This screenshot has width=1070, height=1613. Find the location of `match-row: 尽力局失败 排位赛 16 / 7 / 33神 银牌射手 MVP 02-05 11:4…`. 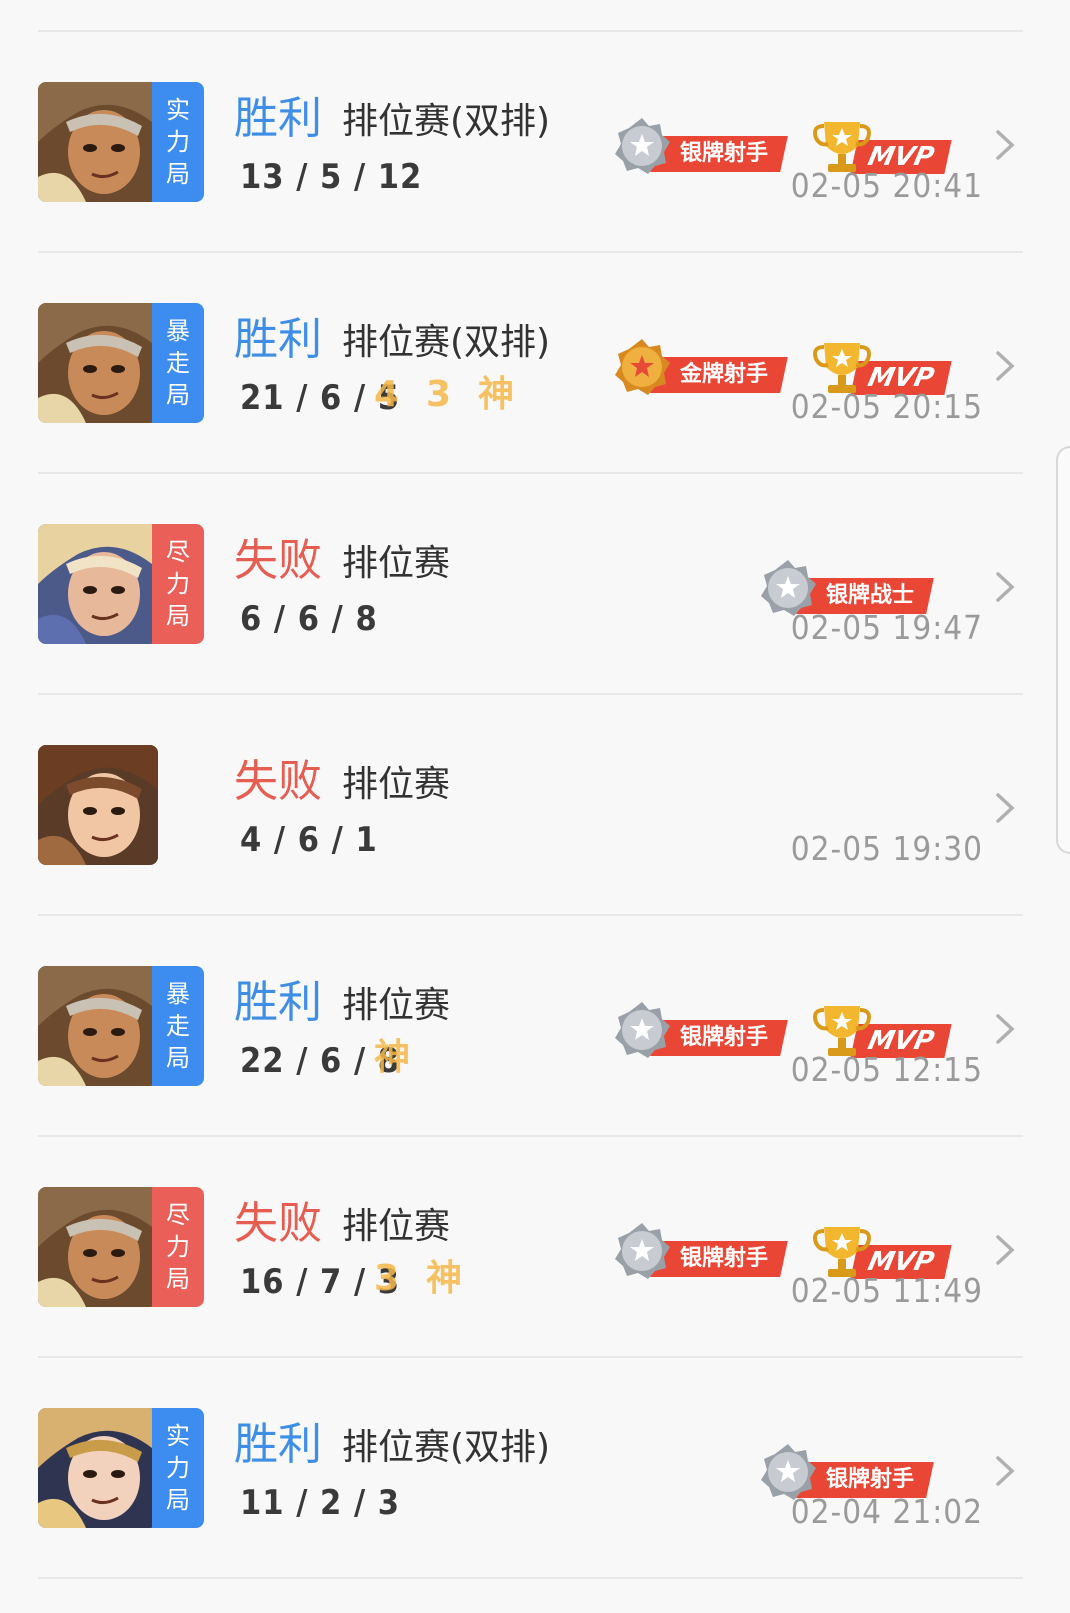

match-row: 尽力局失败 排位赛 16 / 7 / 33神 银牌射手 MVP 02-05 11:4… is located at coordinates (535, 1248).